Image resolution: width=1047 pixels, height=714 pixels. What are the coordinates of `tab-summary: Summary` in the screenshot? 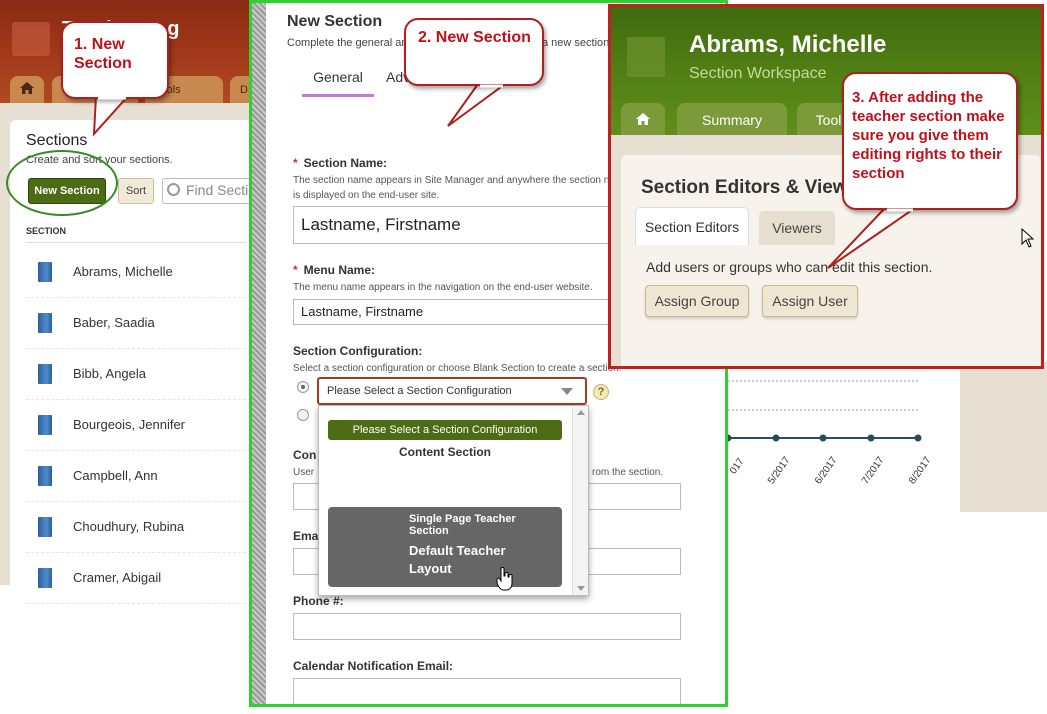 It's located at (732, 119).